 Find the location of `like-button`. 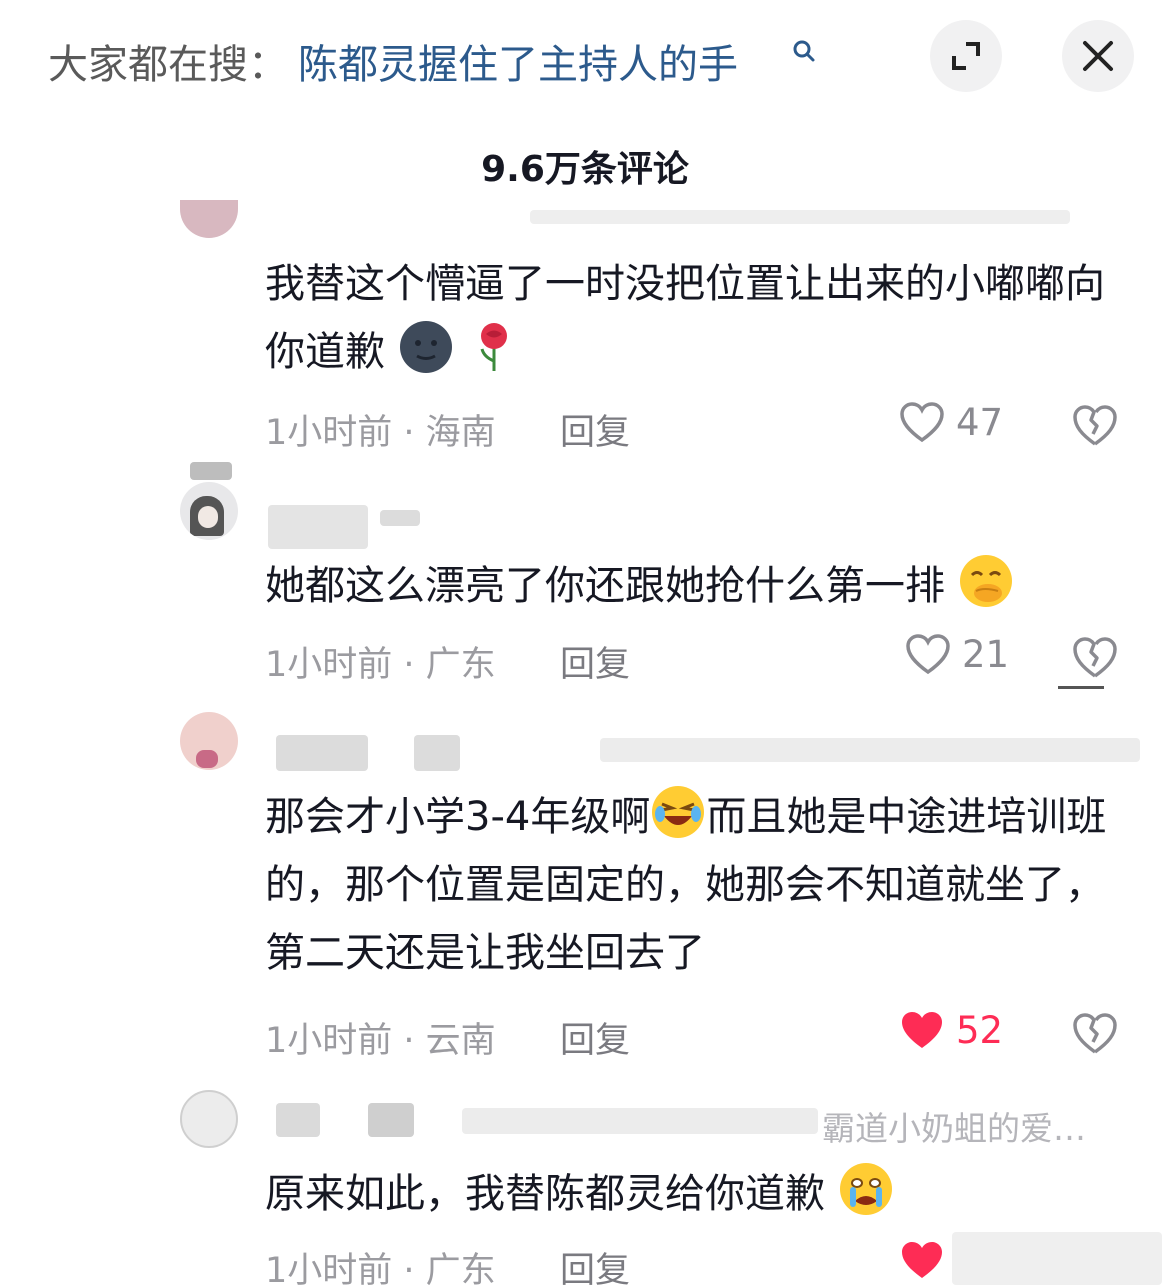

like-button is located at coordinates (922, 1260).